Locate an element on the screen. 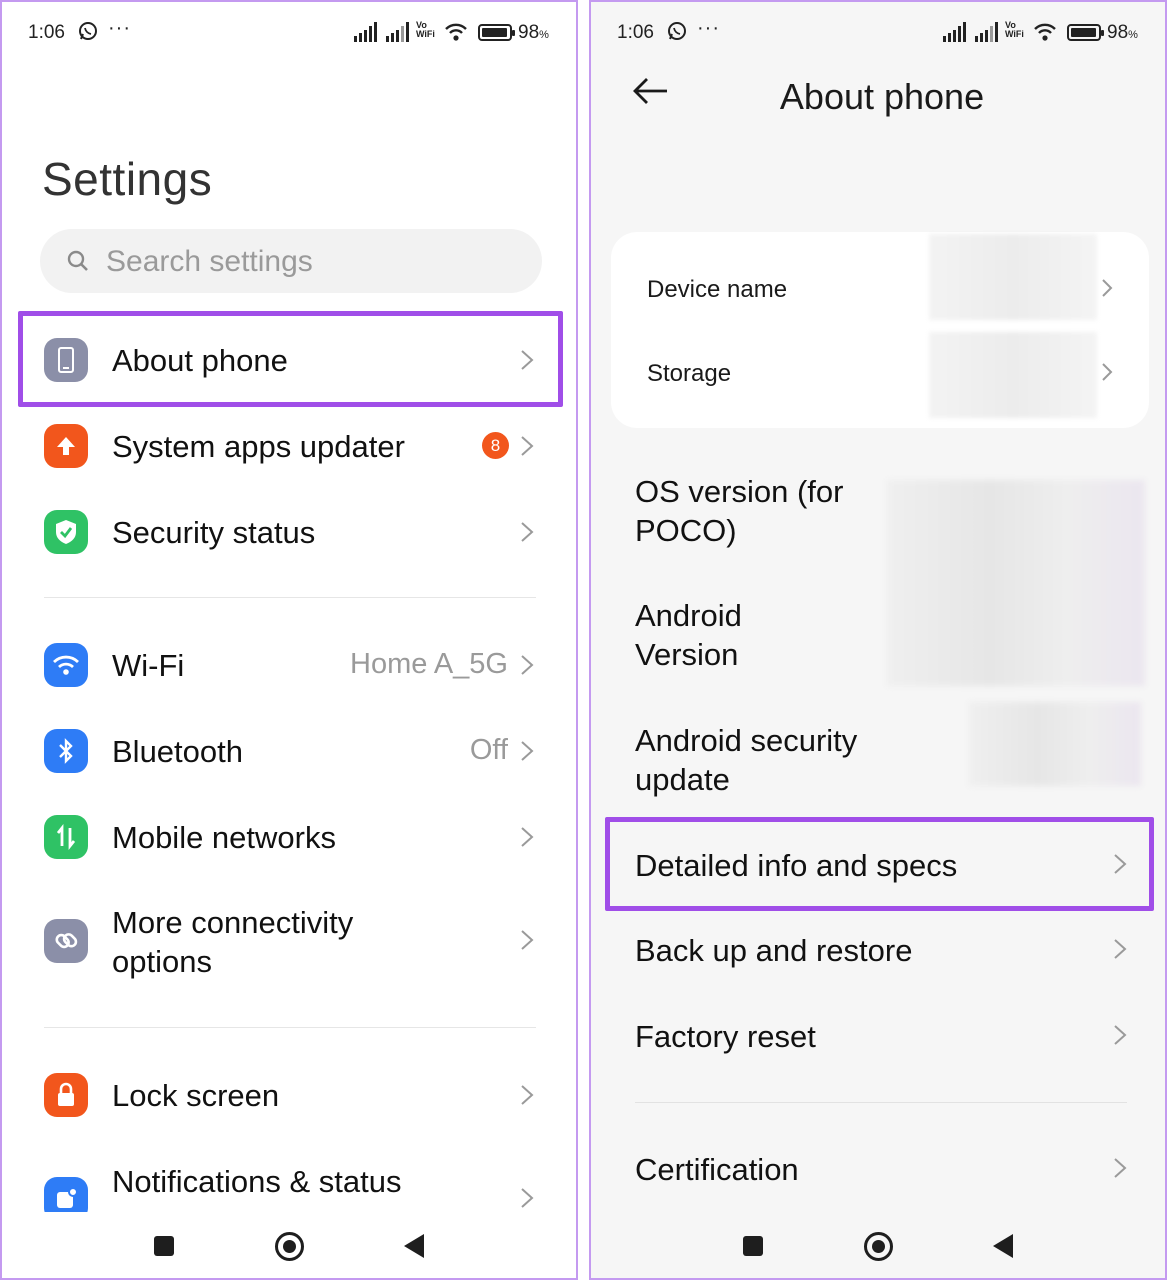 The height and width of the screenshot is (1280, 1167). info-label-line2: Version is located at coordinates (687, 654).